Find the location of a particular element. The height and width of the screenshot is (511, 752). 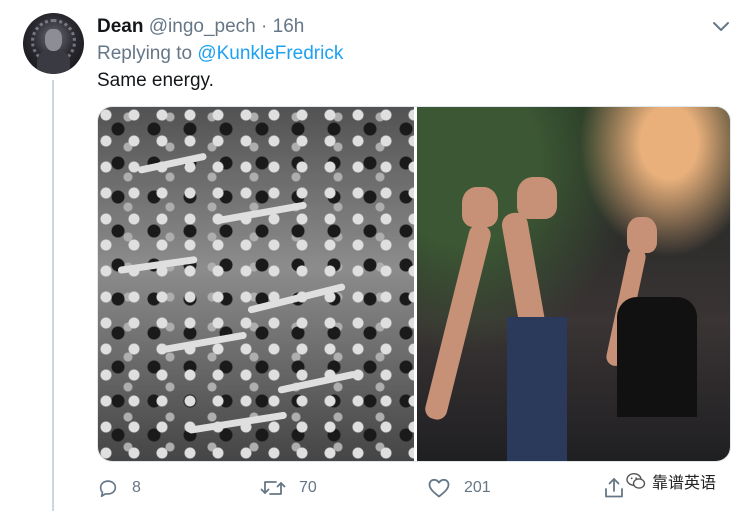

avatar is located at coordinates (53, 43).